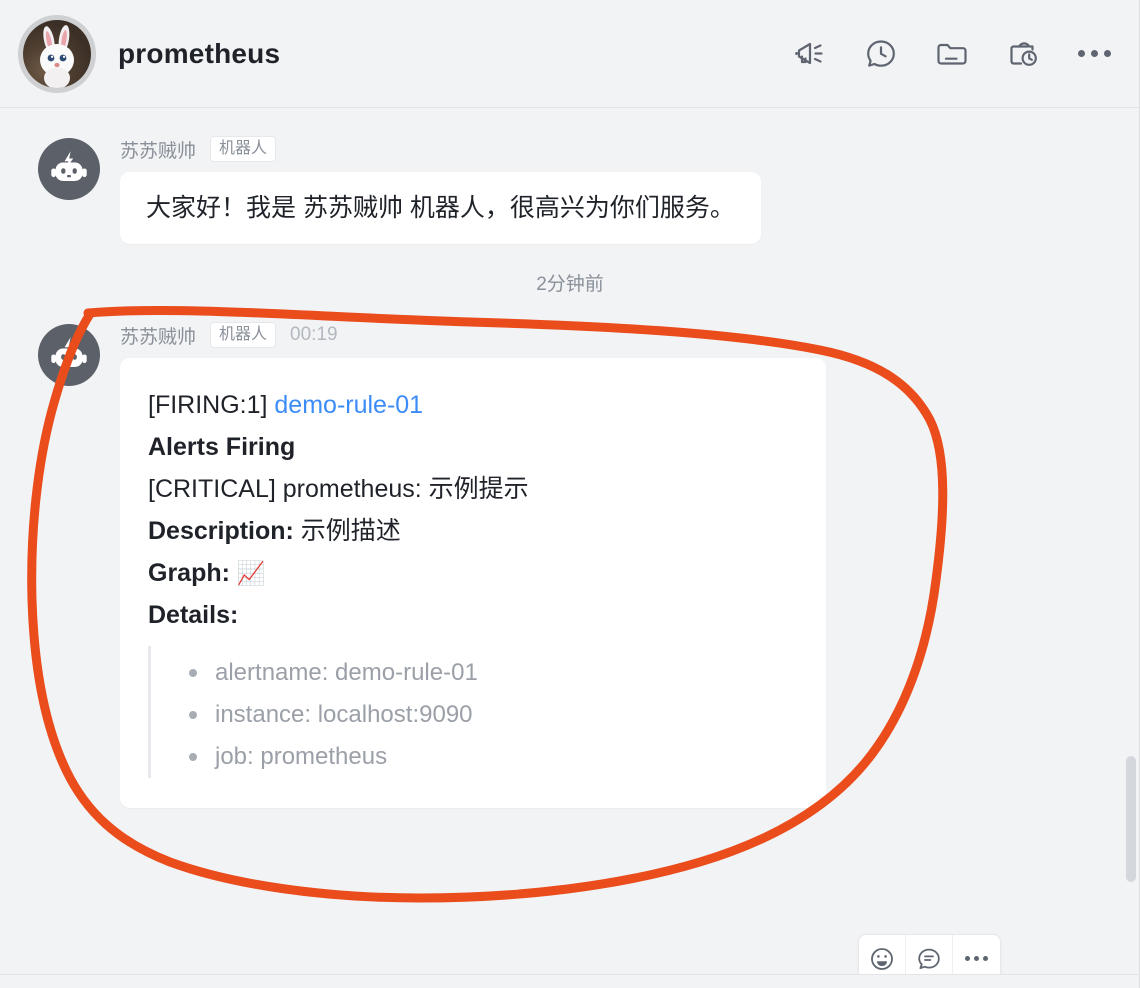 This screenshot has height=988, width=1140. I want to click on message-action-bar, so click(929, 954).